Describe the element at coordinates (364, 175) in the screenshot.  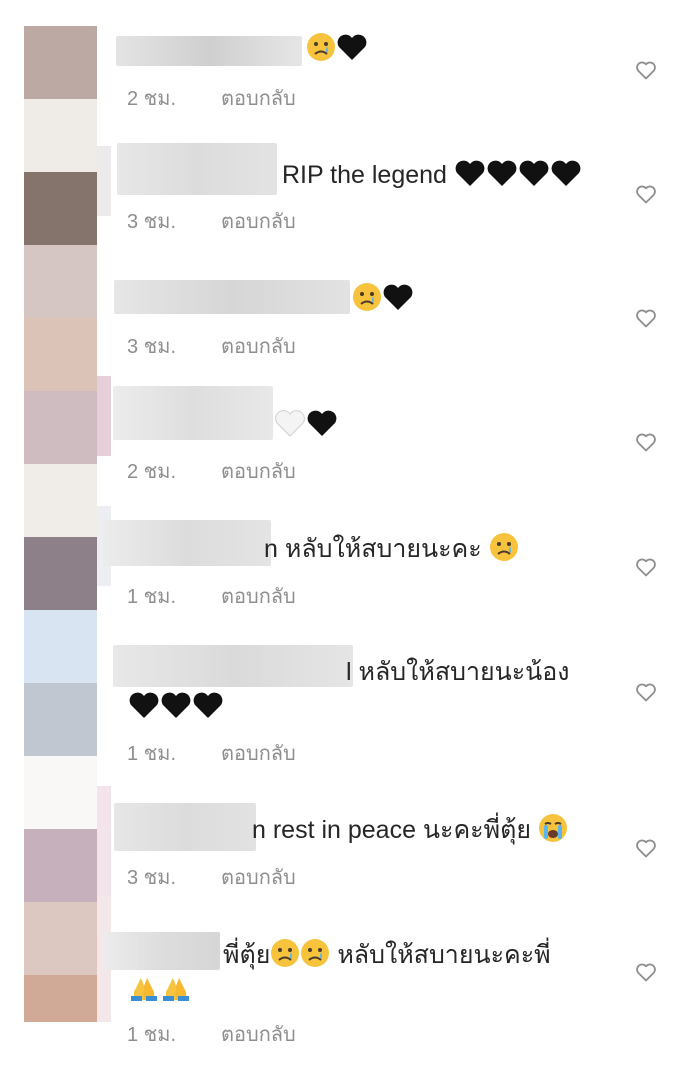
I see `comment-body: RIP the legend` at that location.